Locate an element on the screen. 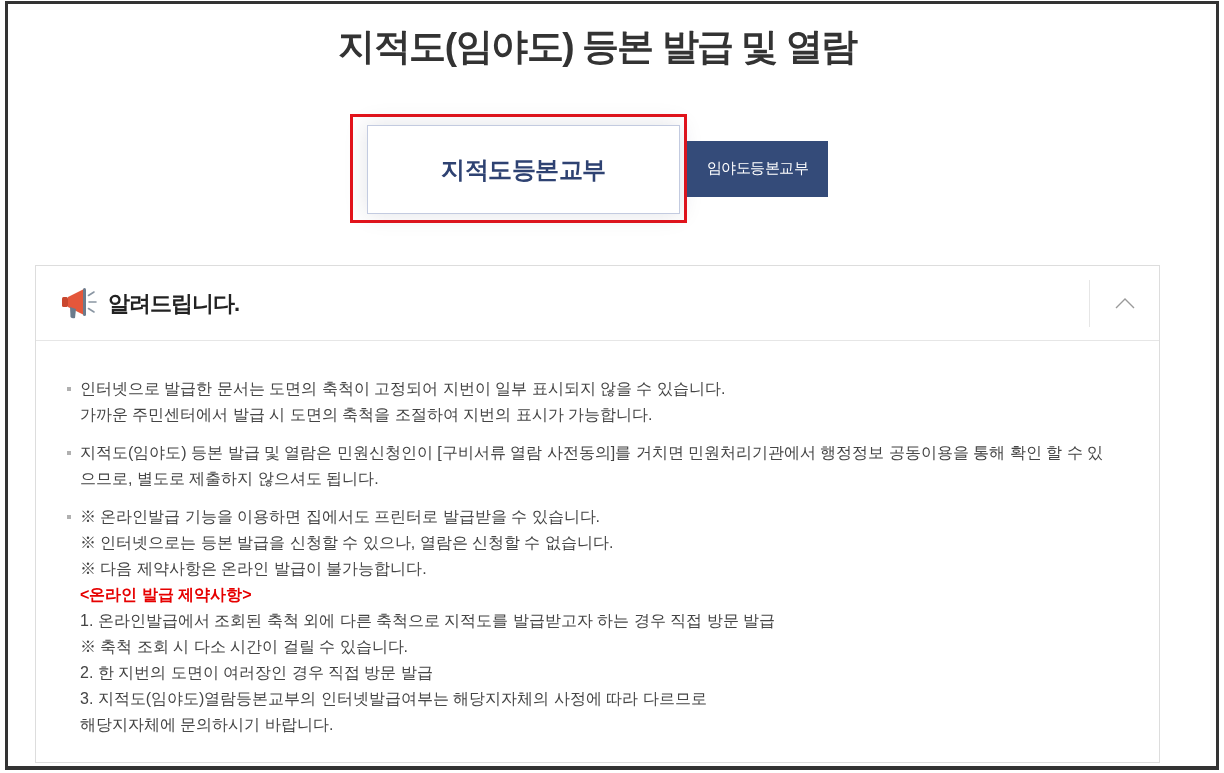  notice-text: ※ 온라인발급 기능을 이용하면 집에서도 프린터로 발급받을 수 있습니다. is located at coordinates (340, 517).